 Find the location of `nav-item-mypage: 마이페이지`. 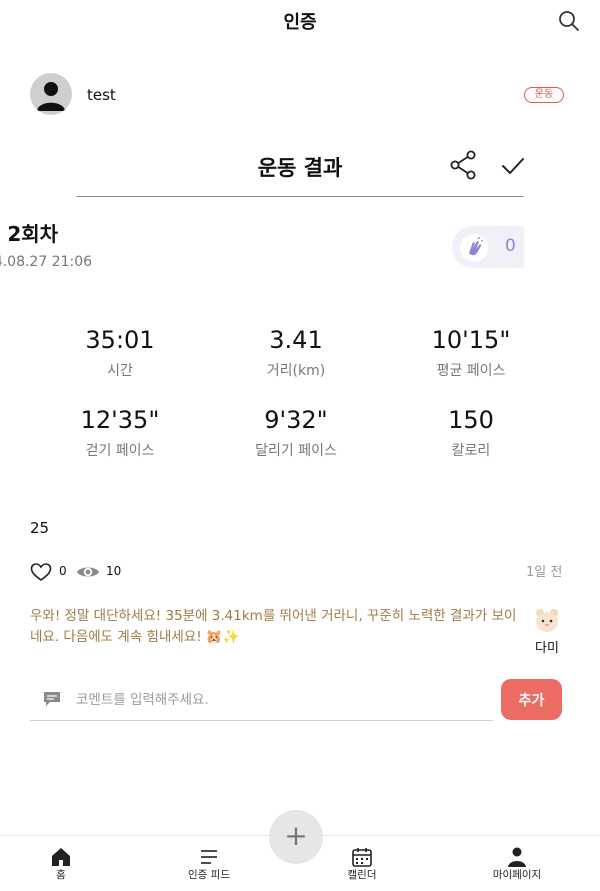

nav-item-mypage: 마이페이지 is located at coordinates (517, 863).